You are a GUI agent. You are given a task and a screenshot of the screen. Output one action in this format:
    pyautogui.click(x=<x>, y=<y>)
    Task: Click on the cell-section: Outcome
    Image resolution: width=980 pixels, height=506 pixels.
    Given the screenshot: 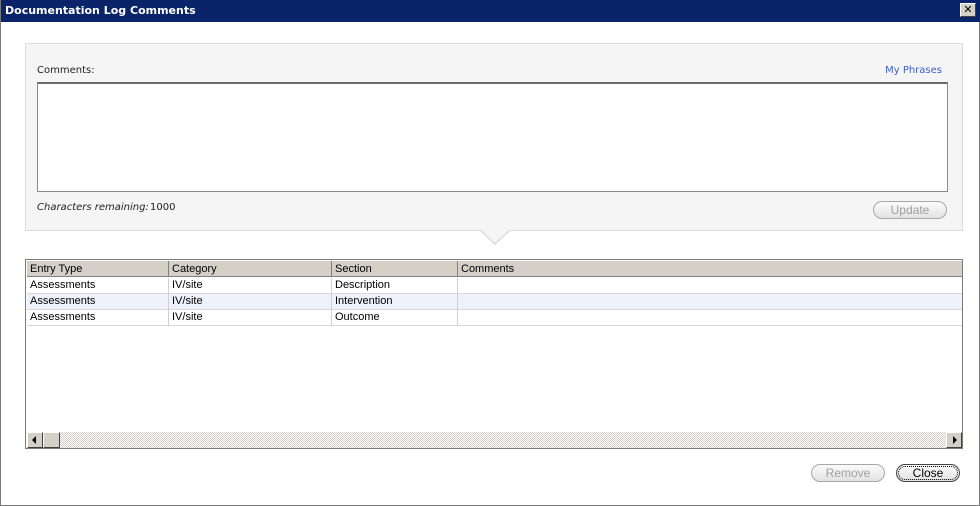 What is the action you would take?
    pyautogui.click(x=395, y=318)
    